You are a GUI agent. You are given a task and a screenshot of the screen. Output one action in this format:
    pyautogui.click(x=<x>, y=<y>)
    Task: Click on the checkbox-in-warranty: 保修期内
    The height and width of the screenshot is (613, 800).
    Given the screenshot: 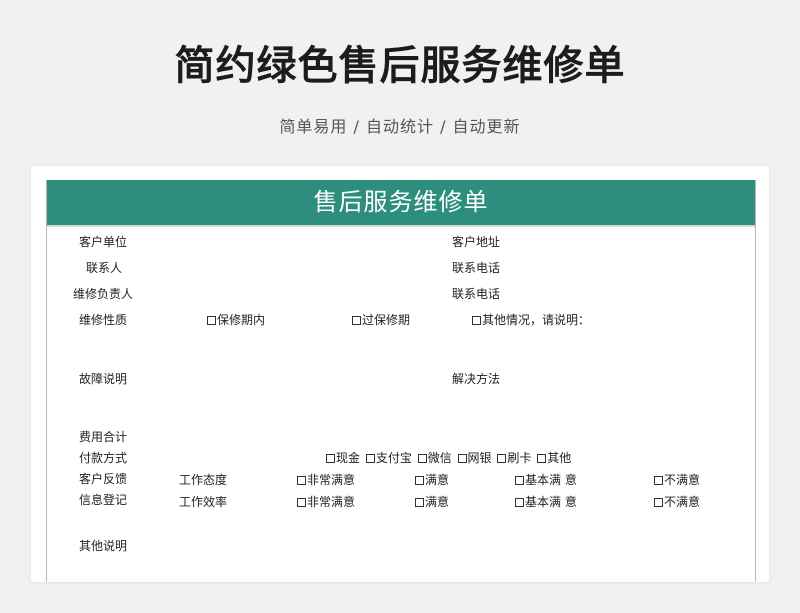 What is the action you would take?
    pyautogui.click(x=236, y=319)
    